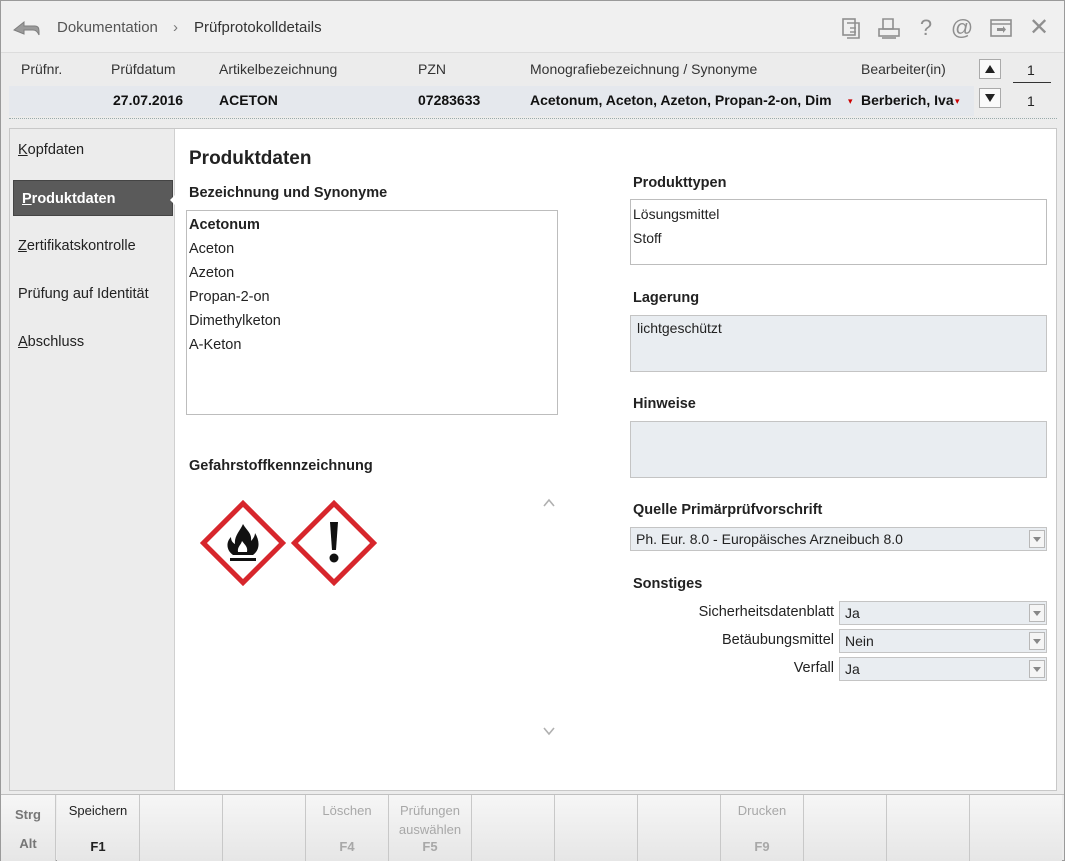 The height and width of the screenshot is (861, 1065). Describe the element at coordinates (28, 843) in the screenshot. I see `alt-key: Alt` at that location.